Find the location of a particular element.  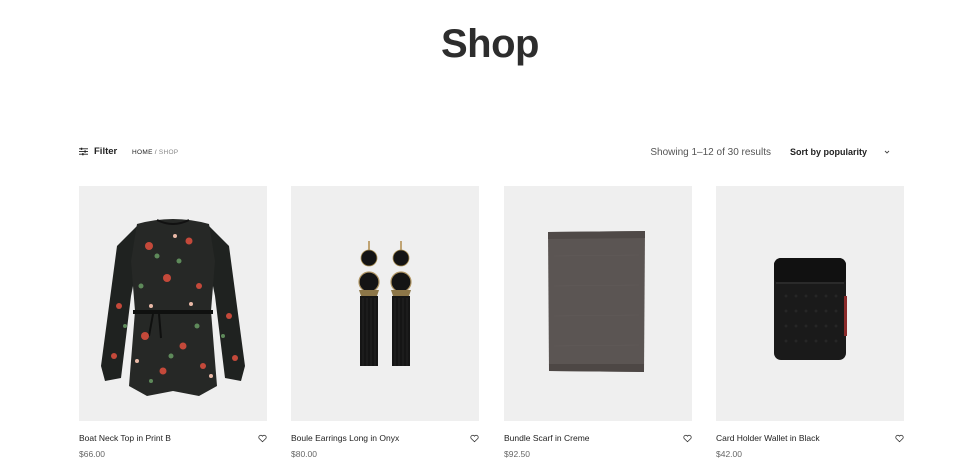

product-info: Boat Neck Top in Print B $66.00 is located at coordinates (173, 449).